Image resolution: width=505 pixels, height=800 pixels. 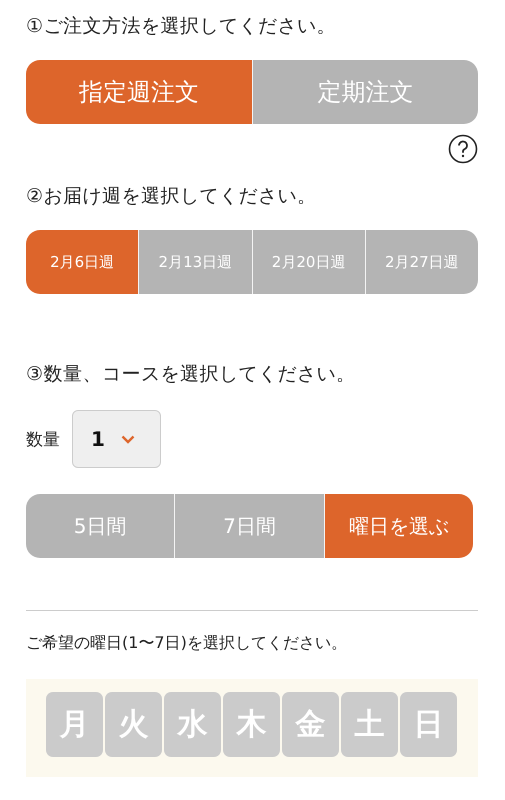 I want to click on week-tab: 2月27日週, so click(x=421, y=262).